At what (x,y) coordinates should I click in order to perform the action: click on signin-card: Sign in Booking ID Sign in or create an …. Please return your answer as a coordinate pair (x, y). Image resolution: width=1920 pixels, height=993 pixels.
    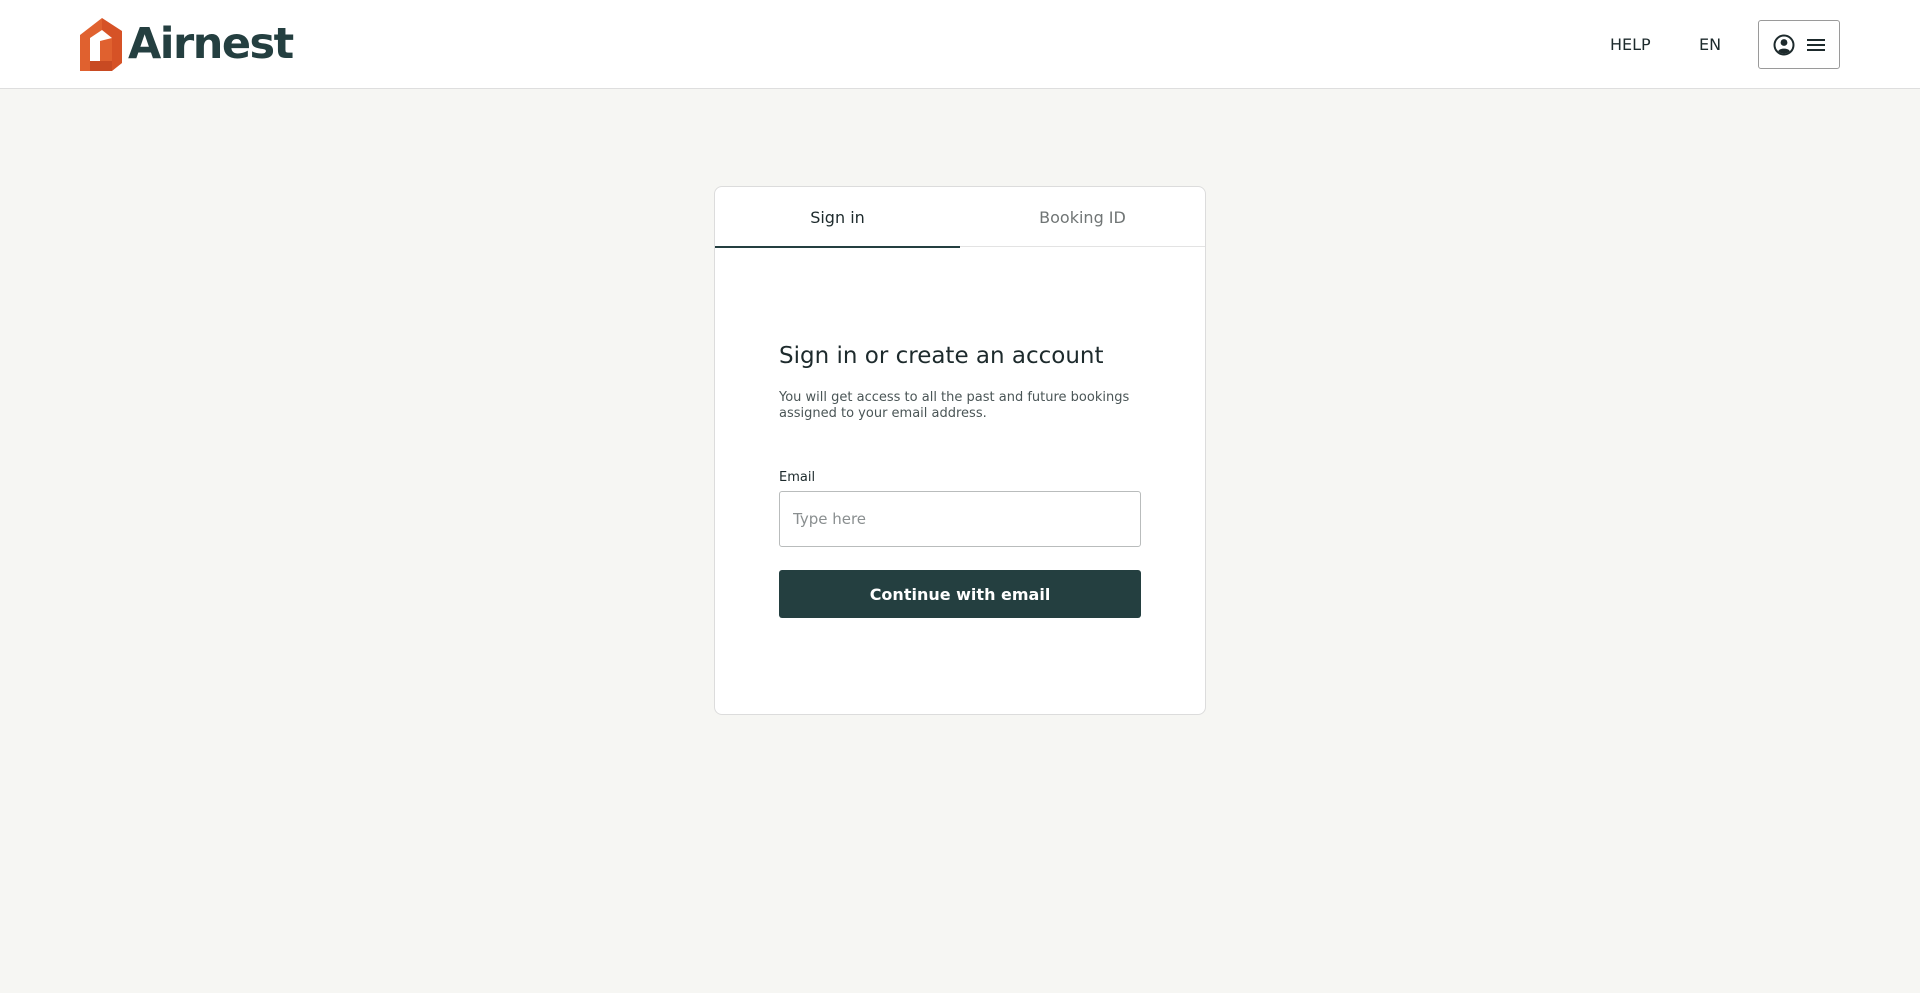
    Looking at the image, I should click on (960, 450).